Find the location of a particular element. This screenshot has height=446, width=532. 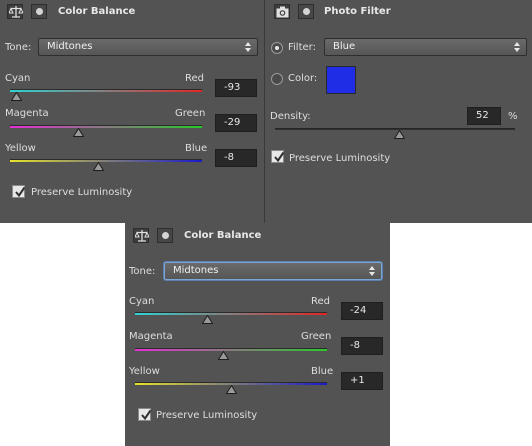

yellow-blue-track is located at coordinates (106, 160).